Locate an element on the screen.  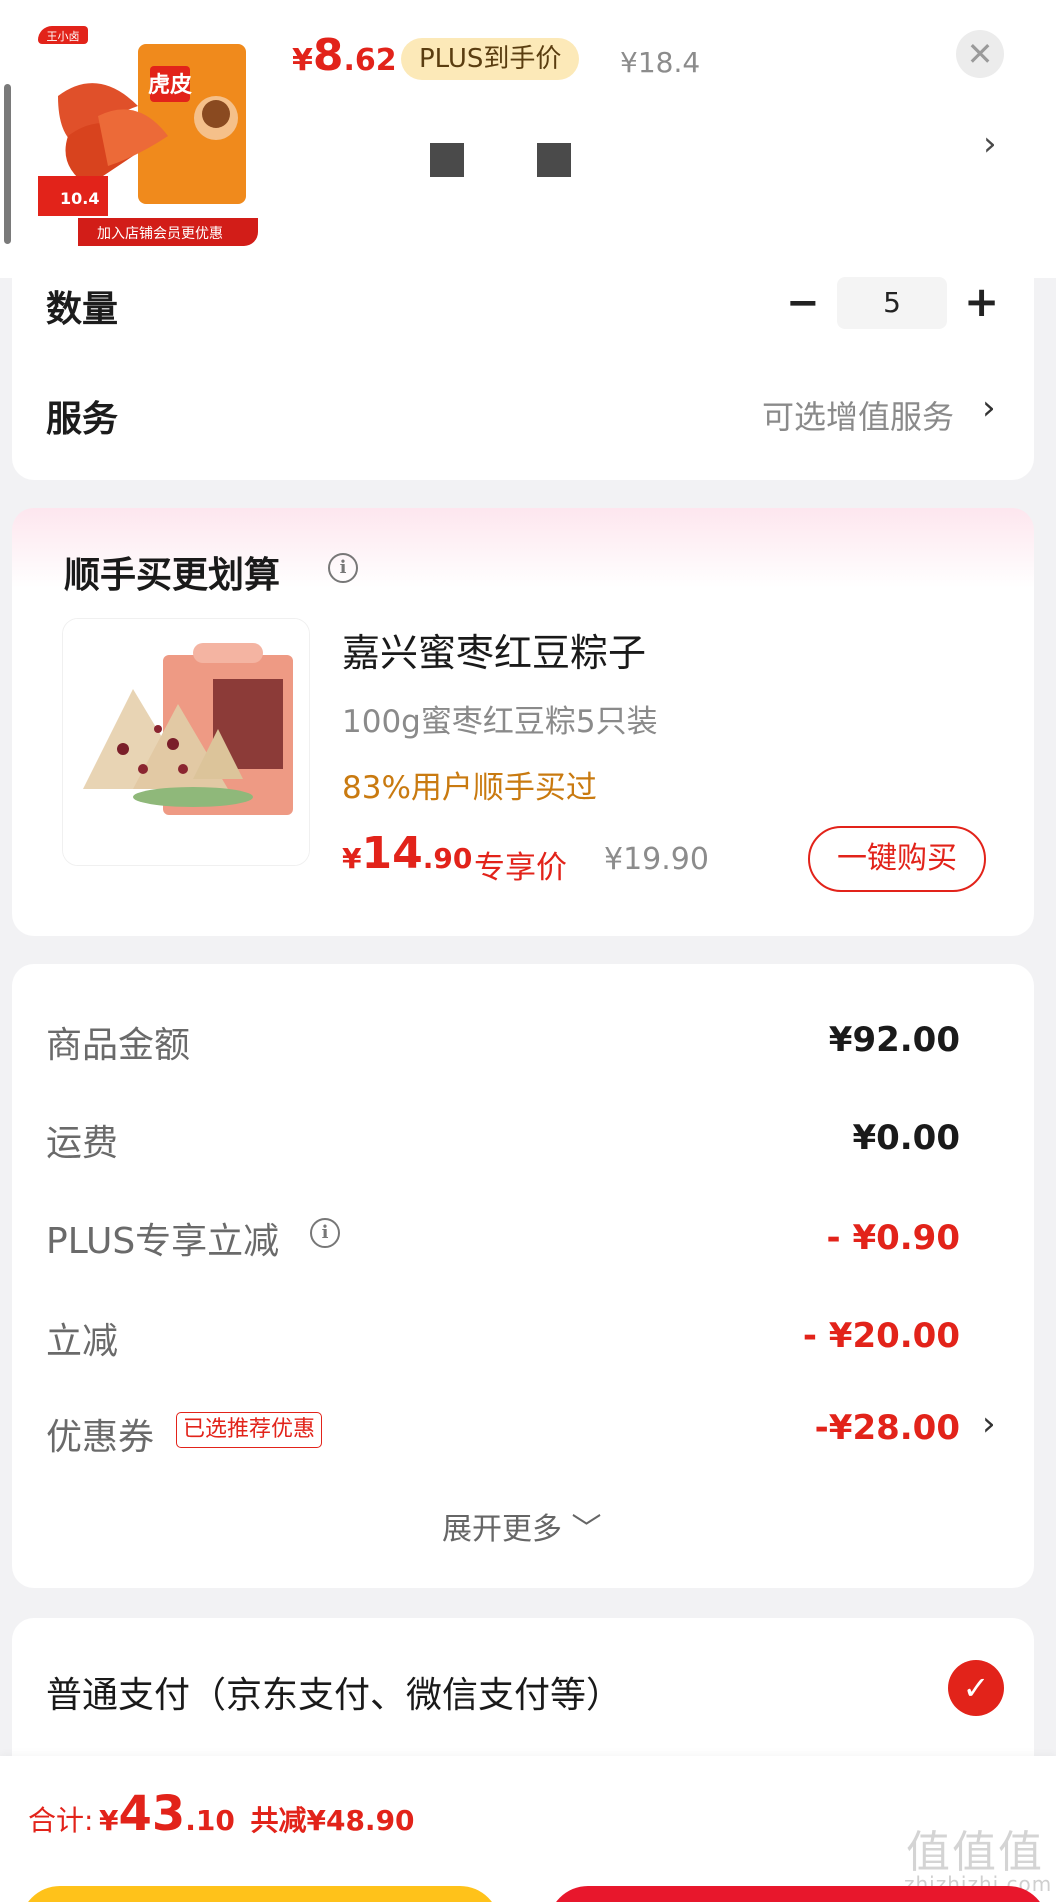
total-label: 合计: is located at coordinates (61, 1820).